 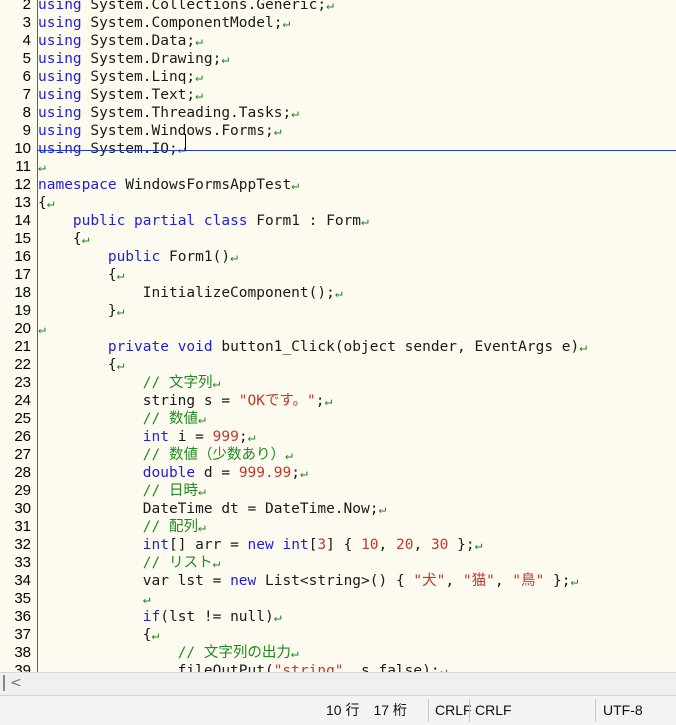 What do you see at coordinates (22, 667) in the screenshot?
I see `line-number: 39` at bounding box center [22, 667].